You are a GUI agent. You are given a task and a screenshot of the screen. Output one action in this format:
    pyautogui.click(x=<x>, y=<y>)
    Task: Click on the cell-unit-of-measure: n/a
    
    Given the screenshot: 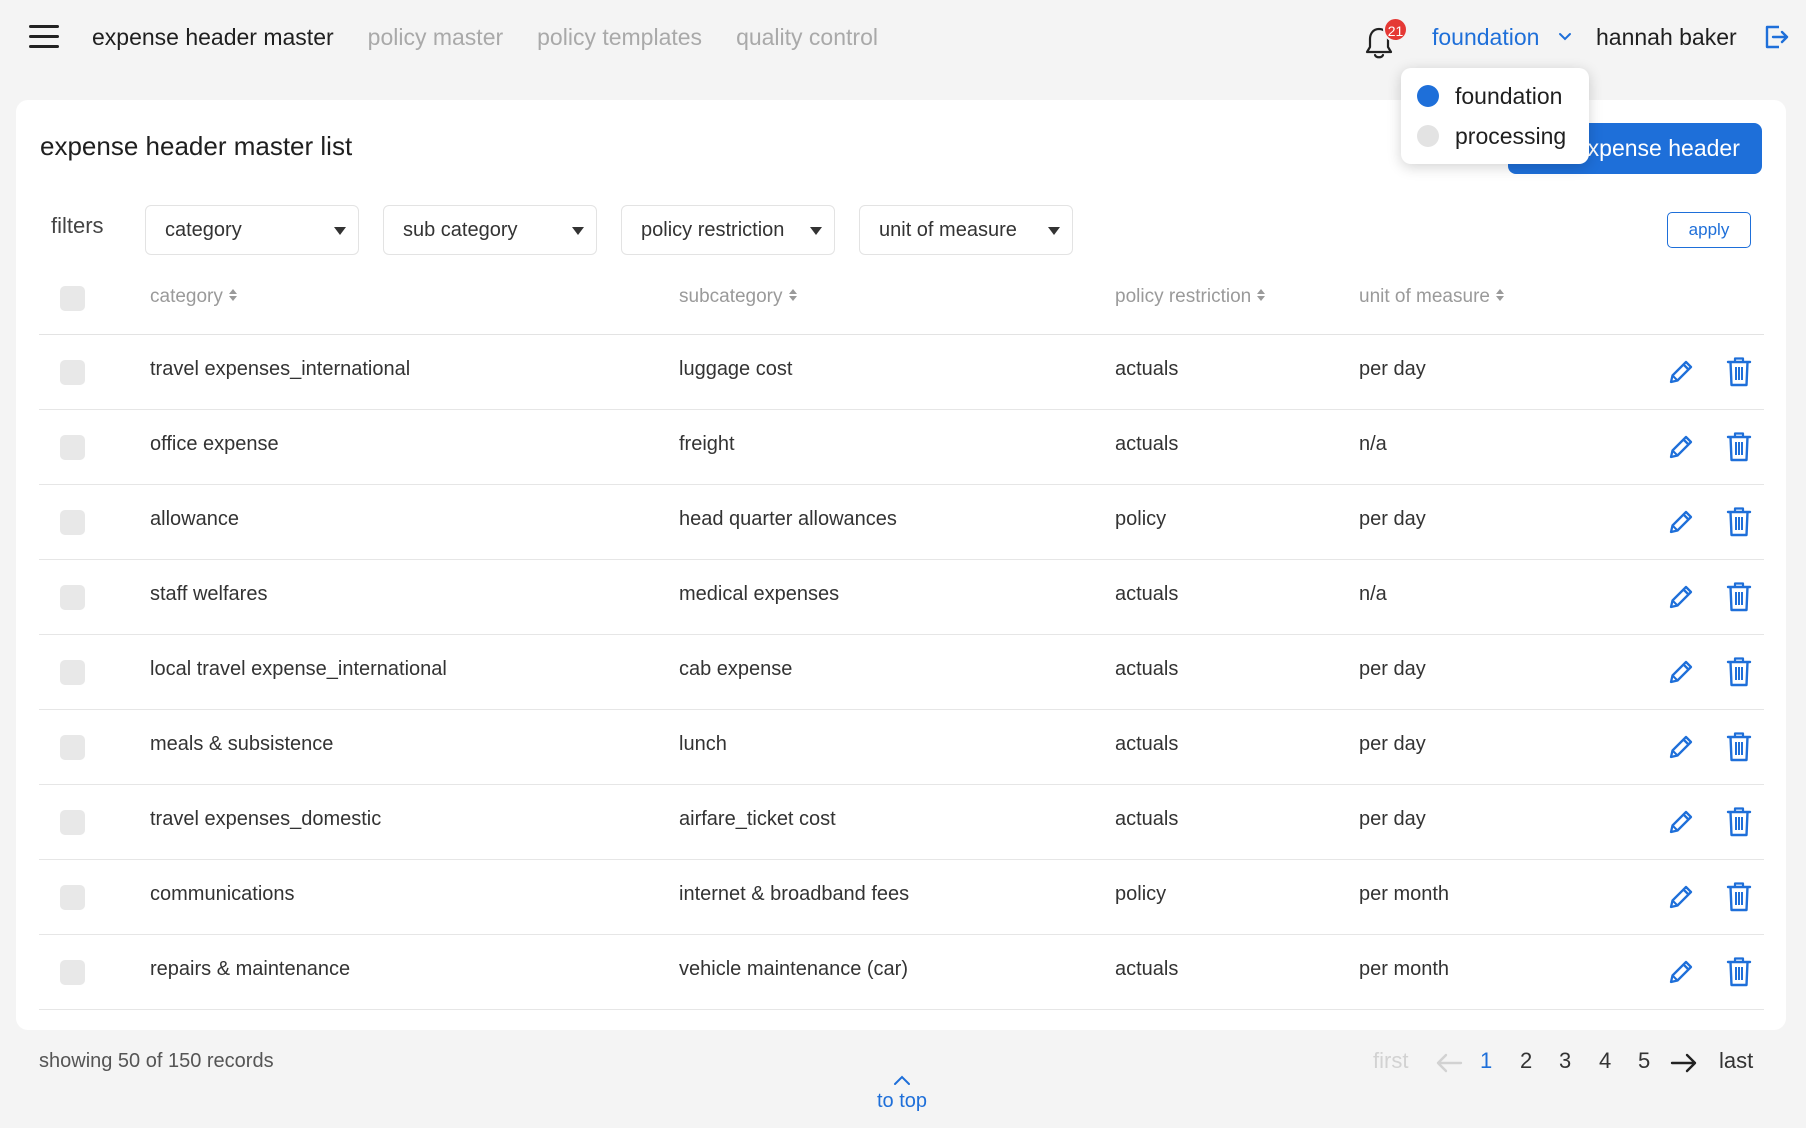 What is the action you would take?
    pyautogui.click(x=1373, y=594)
    